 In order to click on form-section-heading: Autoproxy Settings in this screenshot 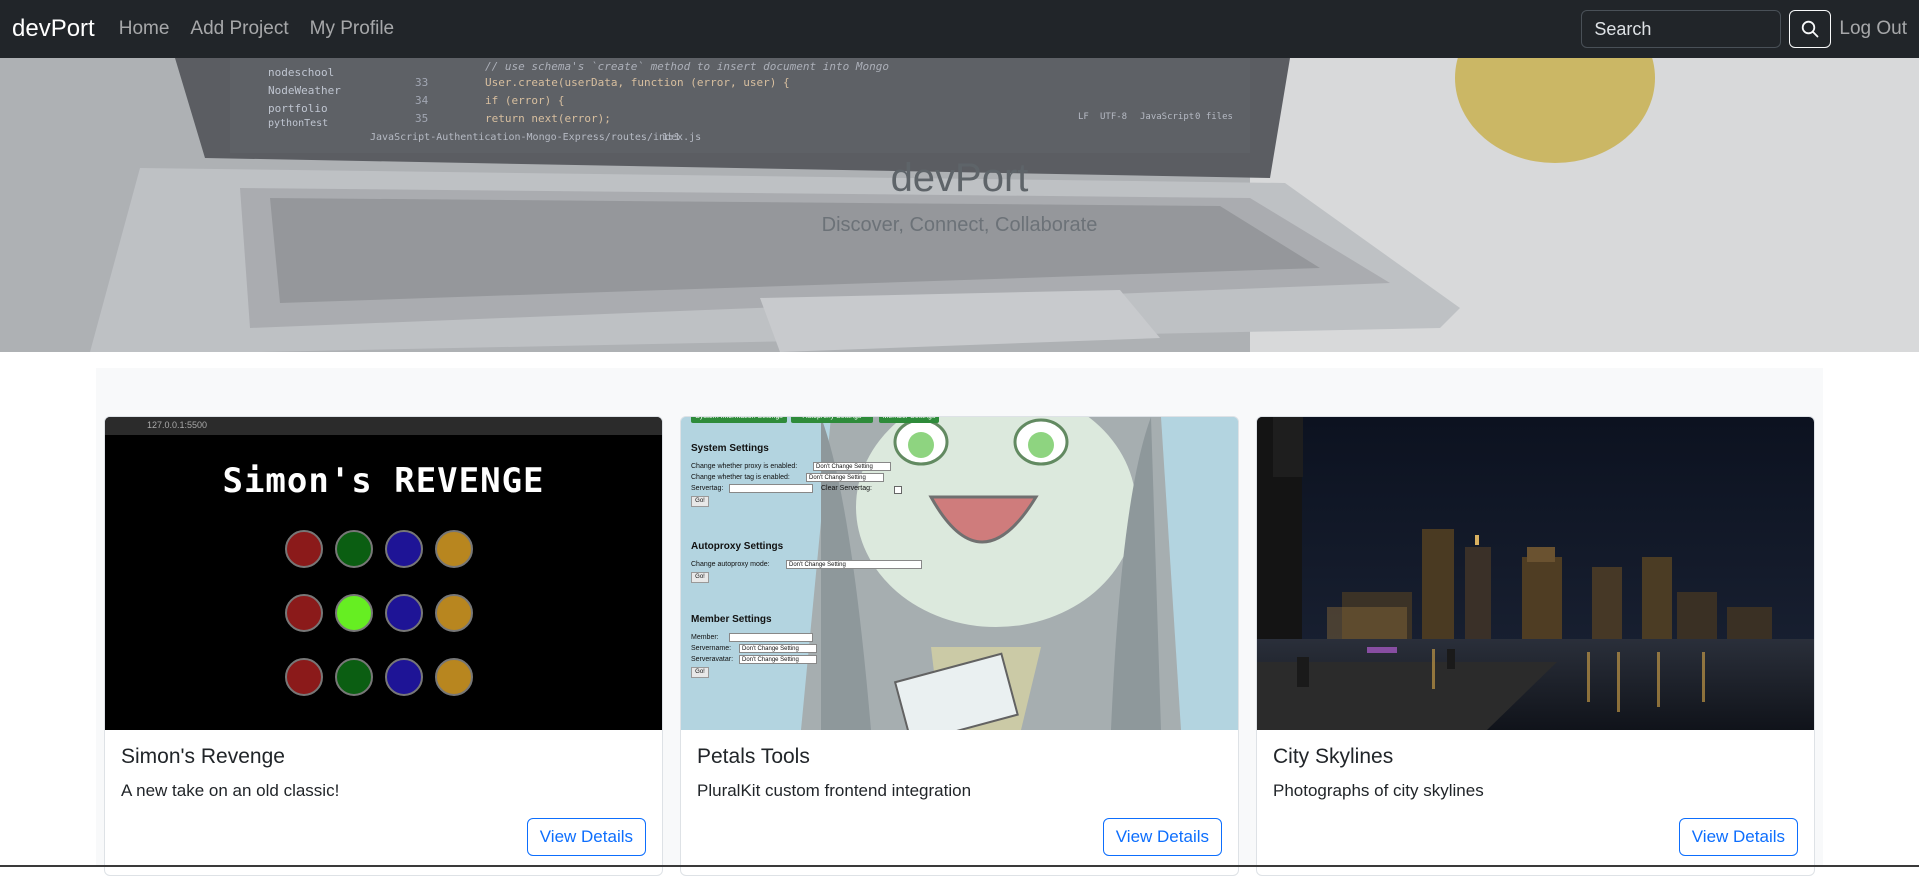, I will do `click(737, 546)`.